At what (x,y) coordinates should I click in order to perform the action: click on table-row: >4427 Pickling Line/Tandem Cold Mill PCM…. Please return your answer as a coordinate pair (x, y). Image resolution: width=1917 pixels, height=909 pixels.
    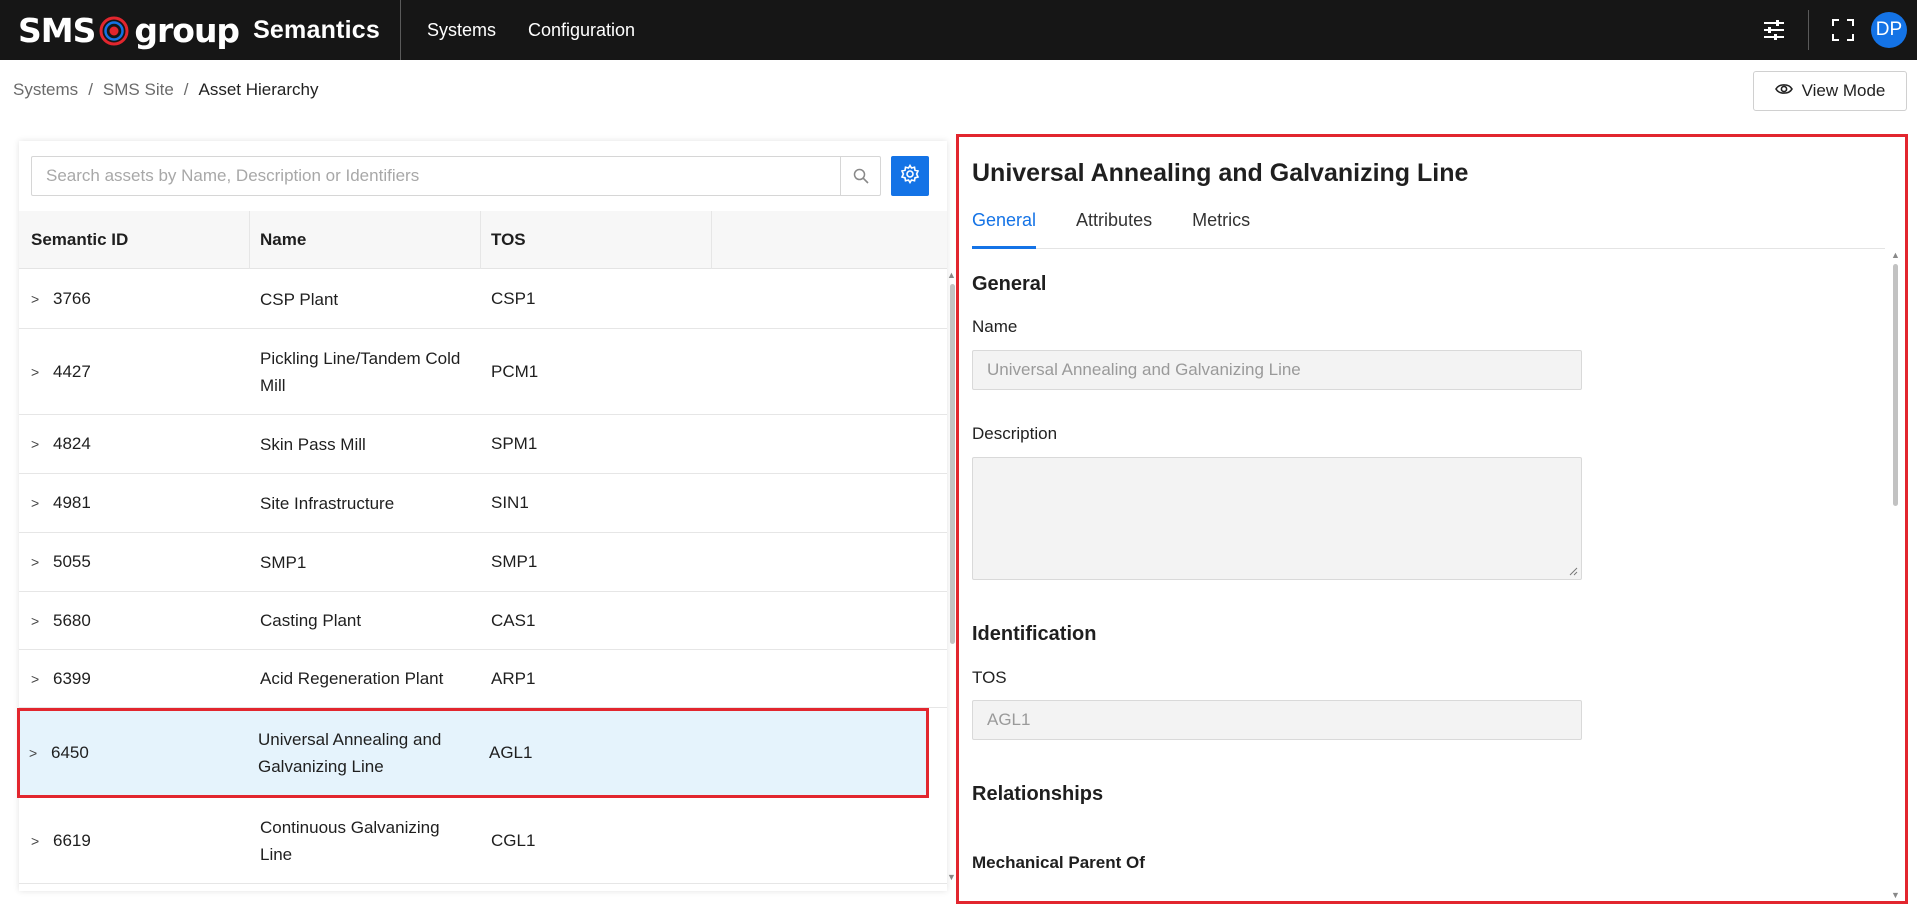
    Looking at the image, I should click on (483, 372).